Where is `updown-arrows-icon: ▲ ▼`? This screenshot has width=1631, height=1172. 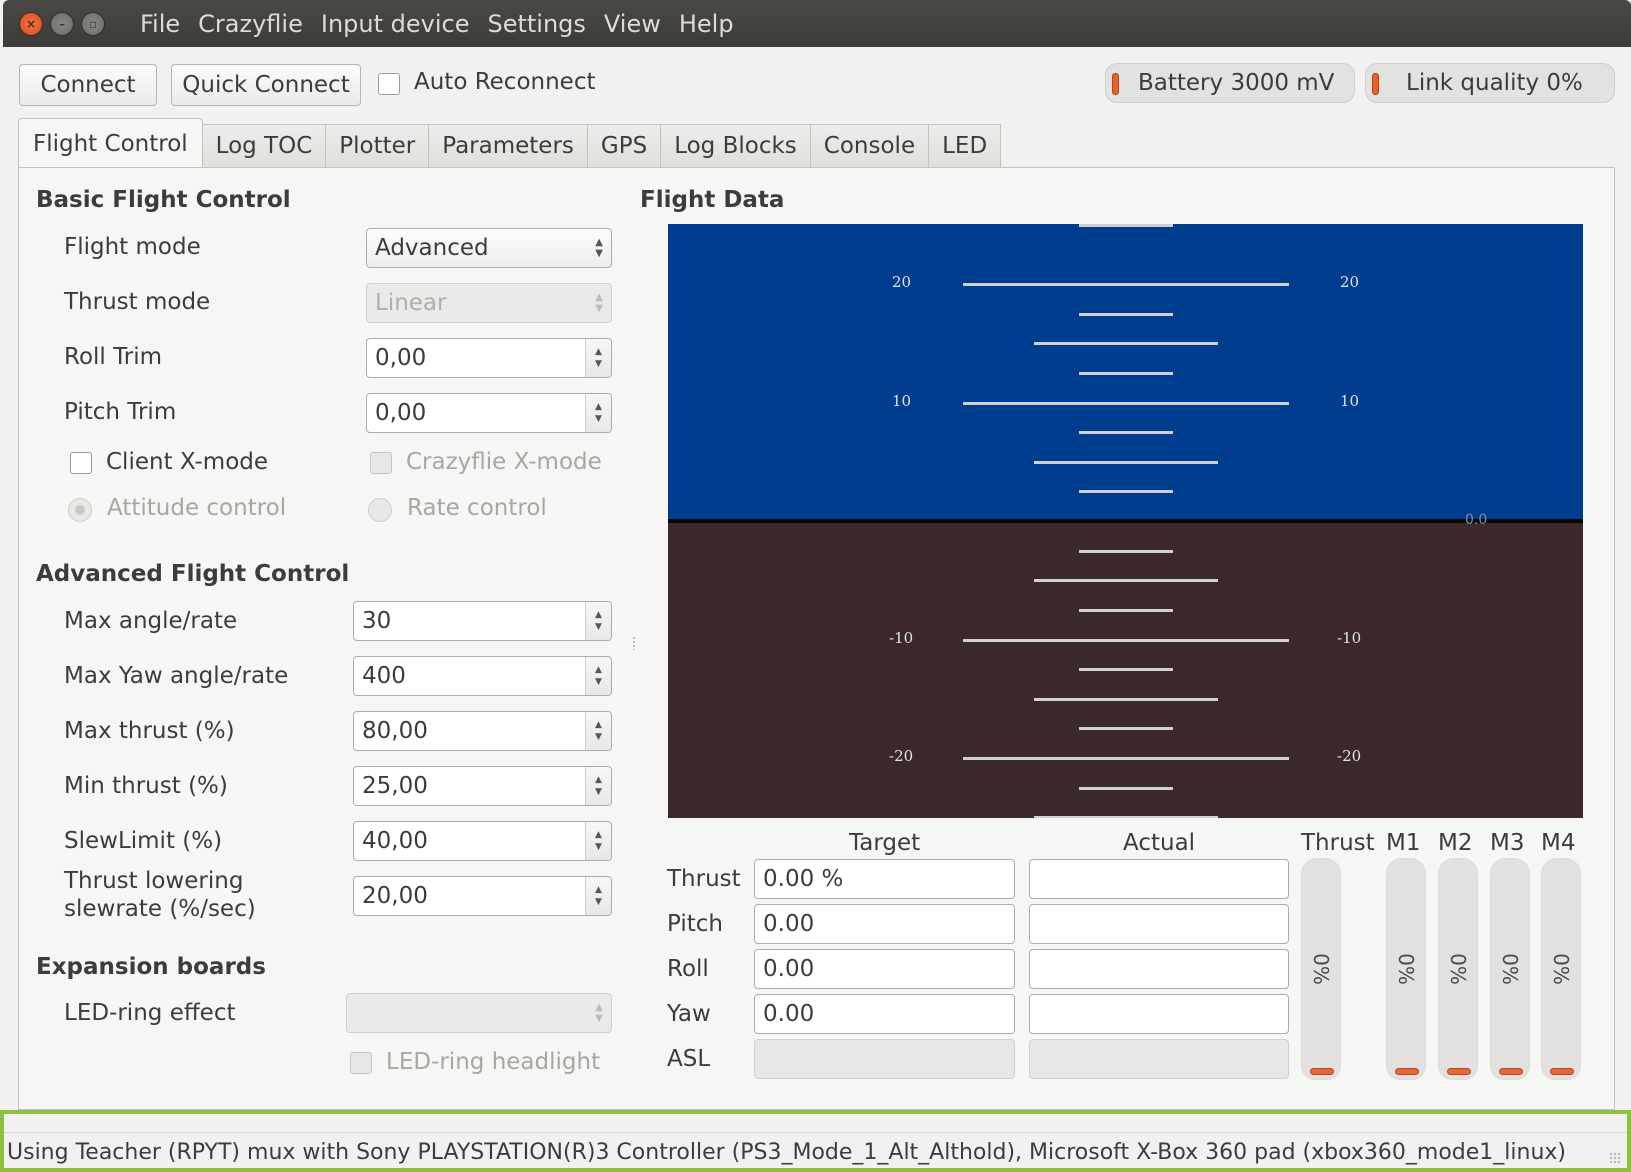 updown-arrows-icon: ▲ ▼ is located at coordinates (599, 1013).